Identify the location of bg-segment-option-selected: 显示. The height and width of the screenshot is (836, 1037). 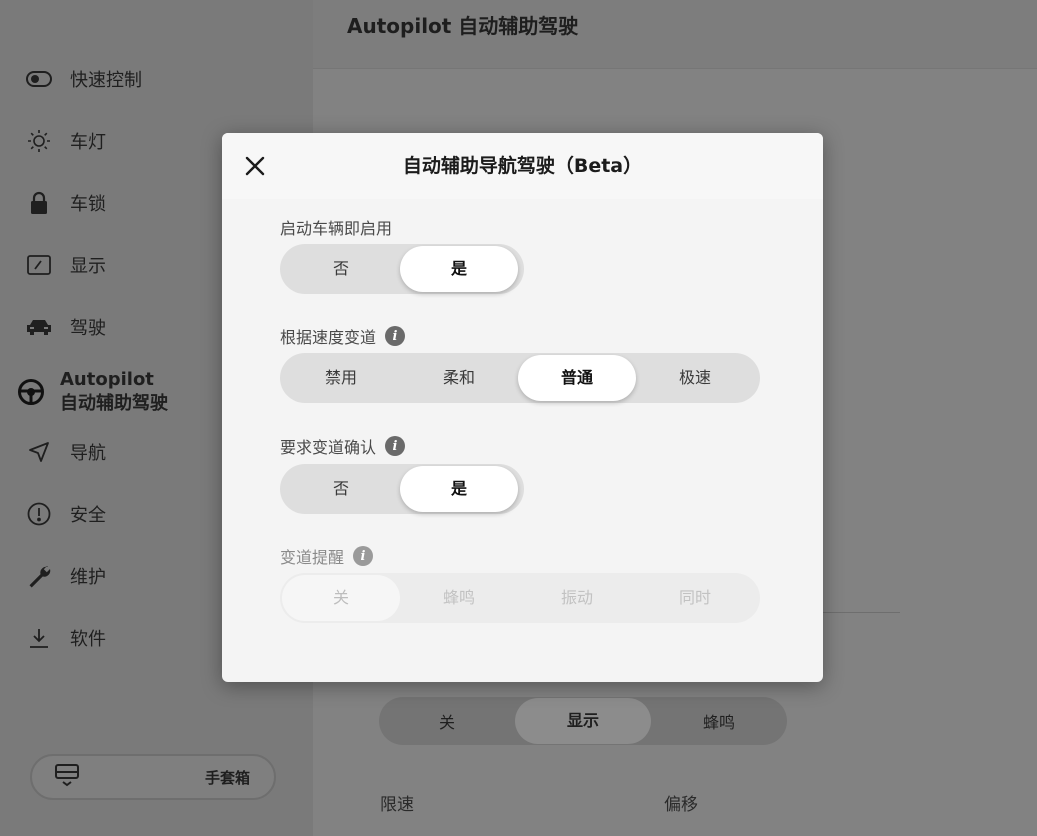
(583, 721).